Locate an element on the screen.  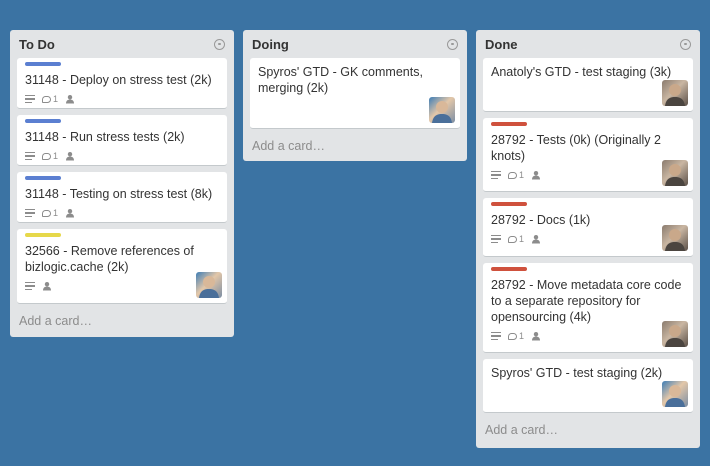
card-badges is located at coordinates (122, 286).